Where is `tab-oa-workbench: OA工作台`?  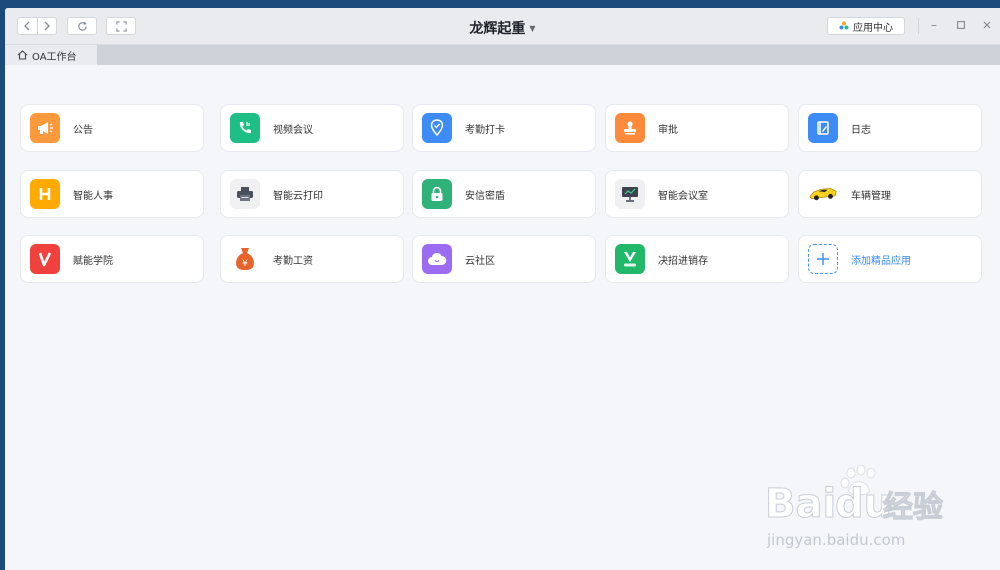
tab-oa-workbench: OA工作台 is located at coordinates (51, 55).